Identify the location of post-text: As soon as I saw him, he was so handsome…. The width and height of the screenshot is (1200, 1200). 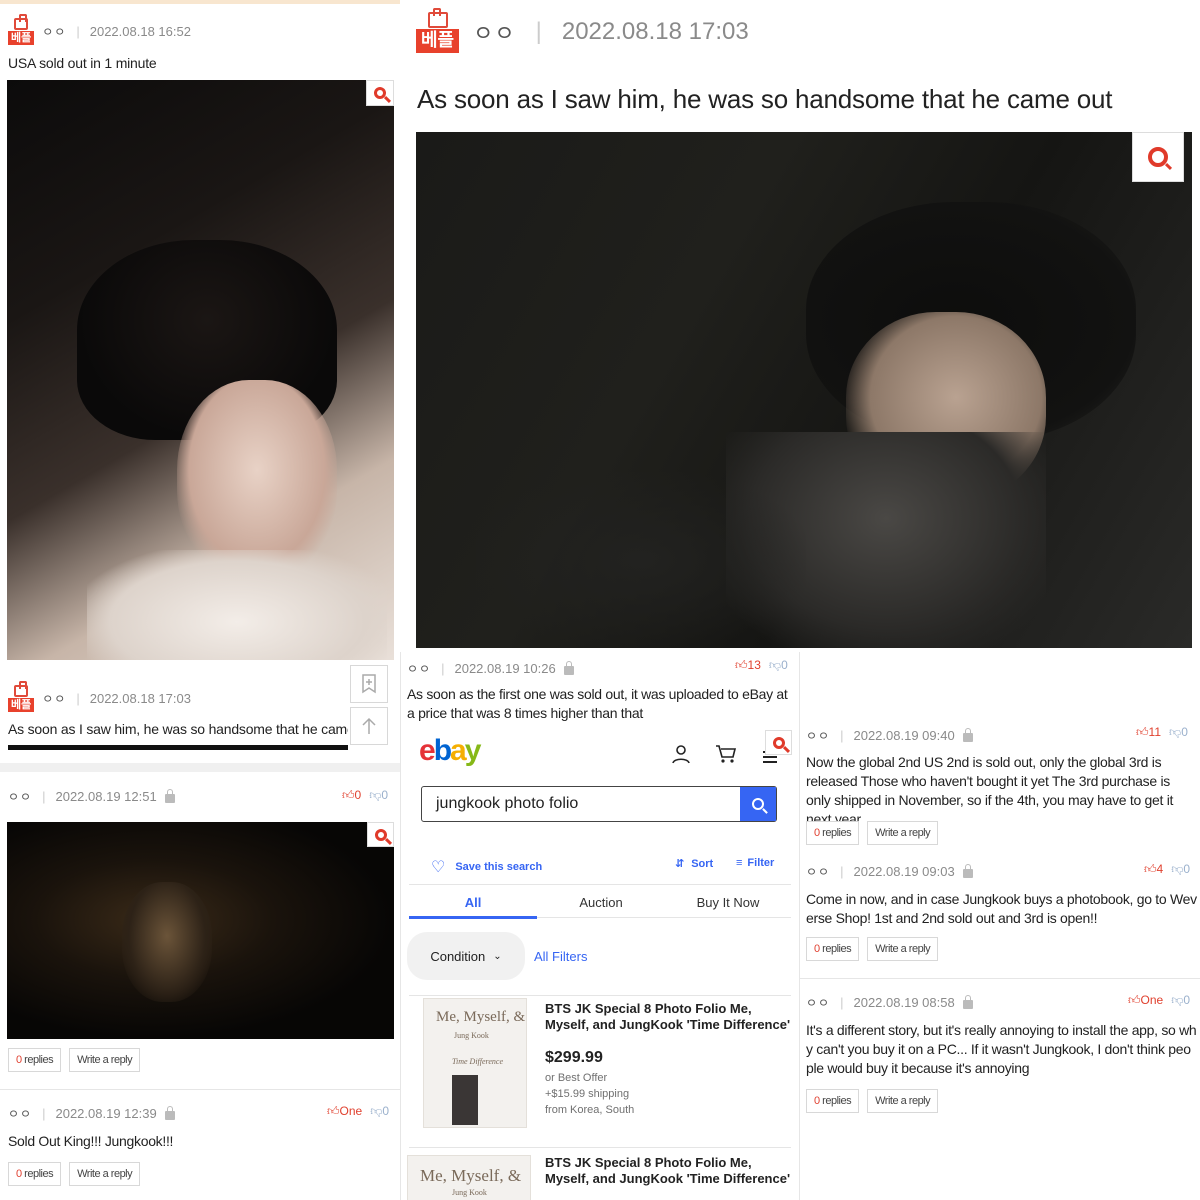
(765, 99).